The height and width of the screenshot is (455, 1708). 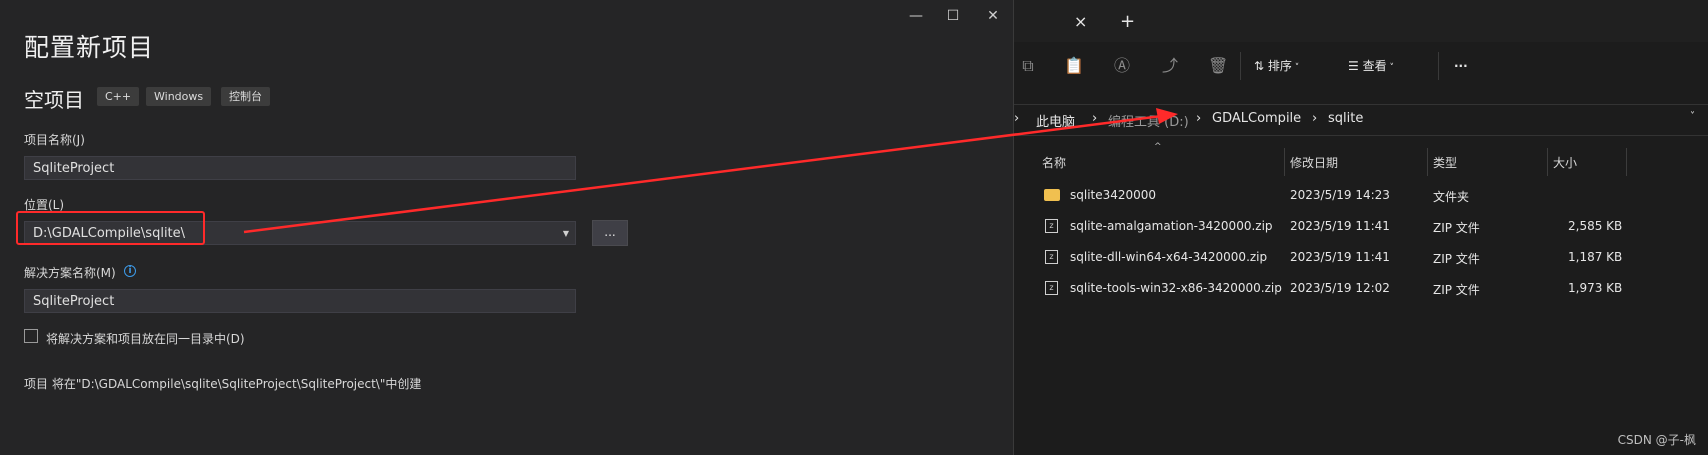 What do you see at coordinates (1054, 162) in the screenshot?
I see `column-header-name: 名称` at bounding box center [1054, 162].